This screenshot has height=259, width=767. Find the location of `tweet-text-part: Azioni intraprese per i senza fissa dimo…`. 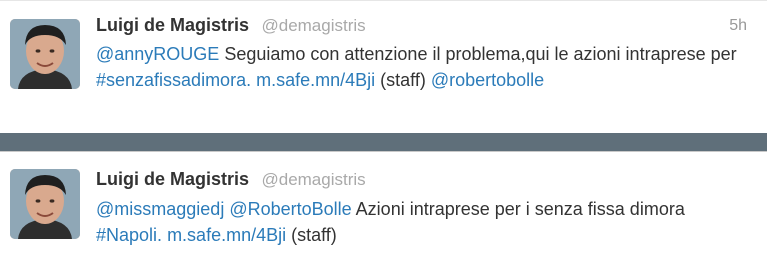

tweet-text-part: Azioni intraprese per i senza fissa dimo… is located at coordinates (518, 209).